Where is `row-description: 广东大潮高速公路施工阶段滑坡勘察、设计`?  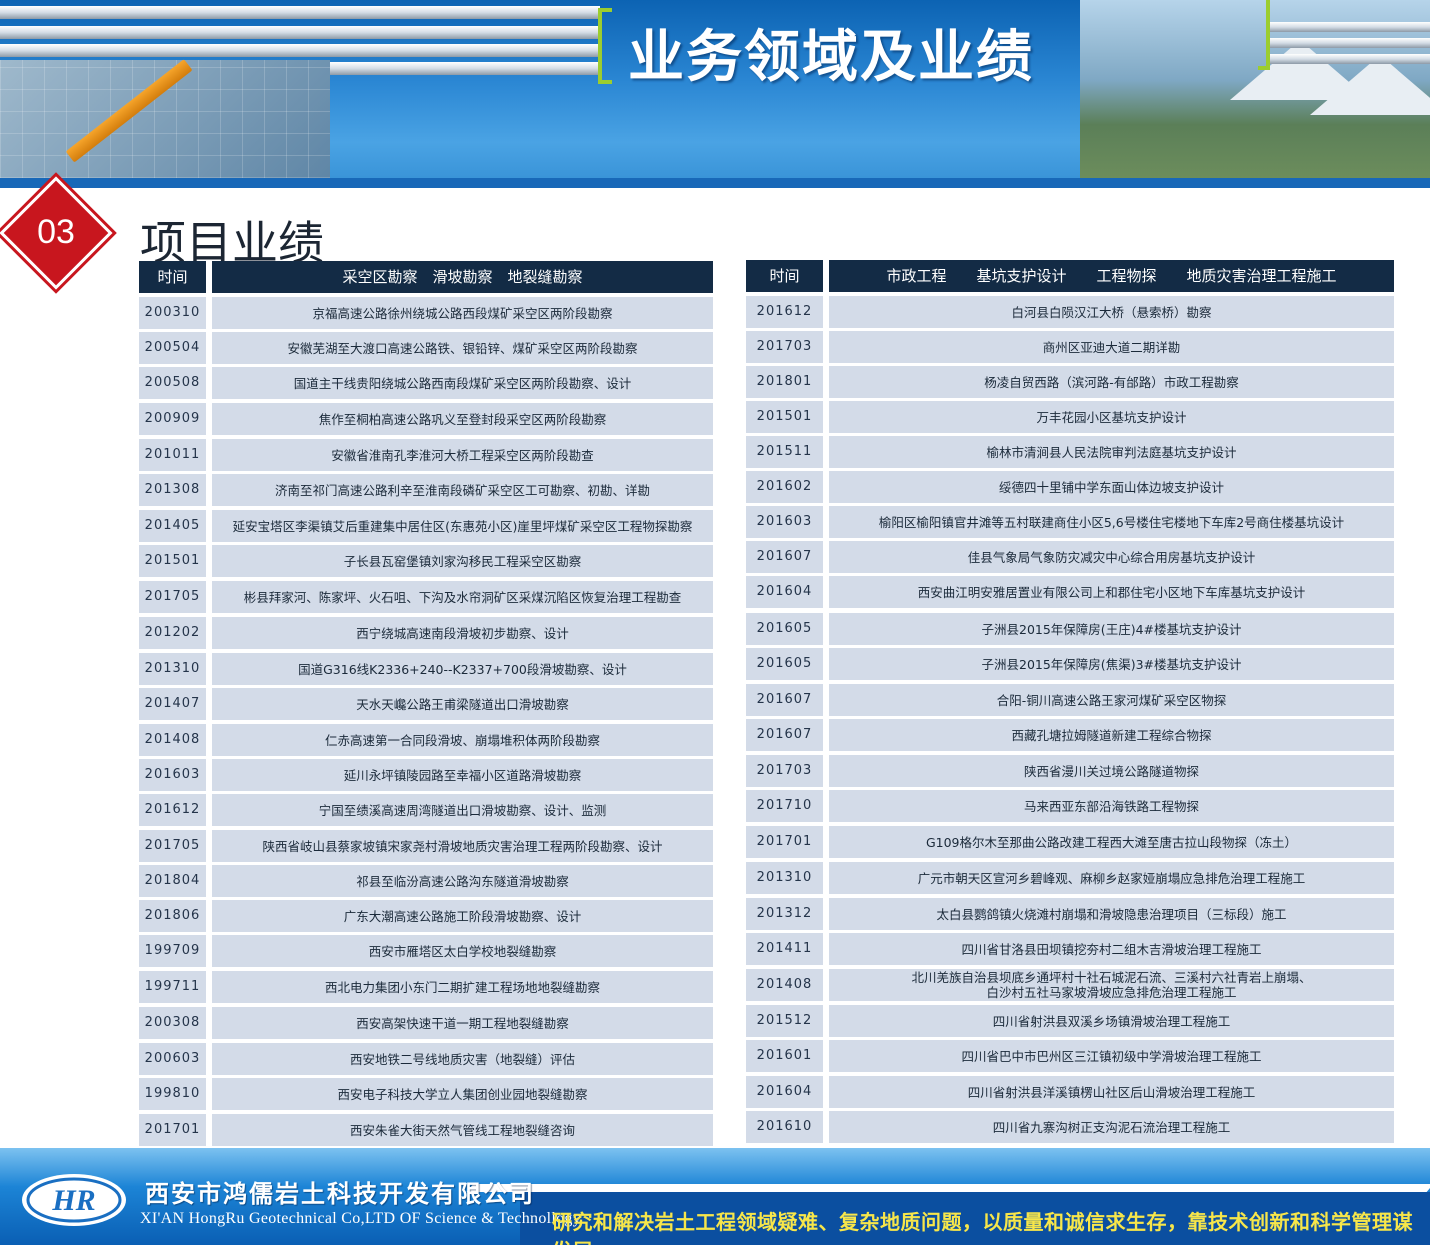 row-description: 广东大潮高速公路施工阶段滑坡勘察、设计 is located at coordinates (462, 916).